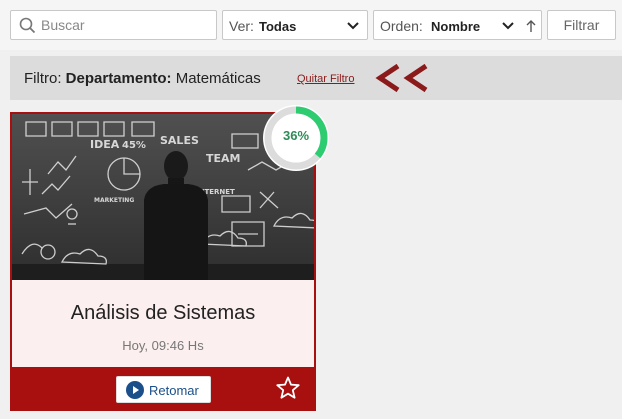 This screenshot has width=622, height=419. I want to click on resume-button: Retomar, so click(163, 389).